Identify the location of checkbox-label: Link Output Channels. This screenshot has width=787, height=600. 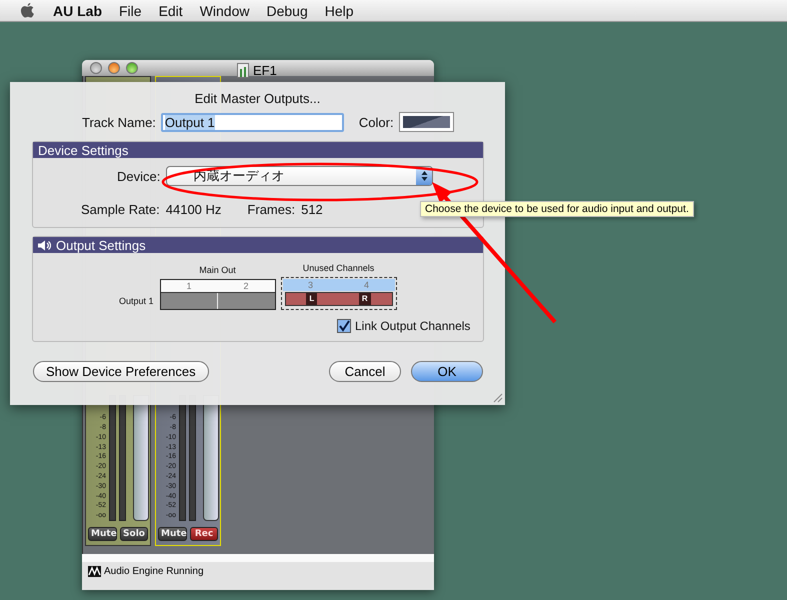
(412, 326).